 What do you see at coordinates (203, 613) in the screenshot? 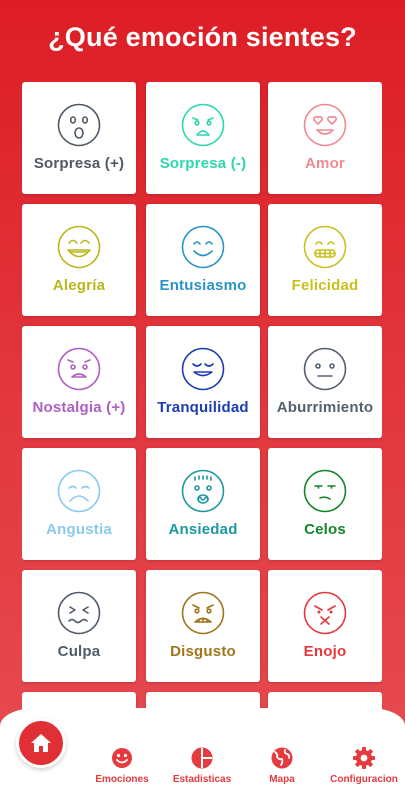
I see `disgusted-face-icon` at bounding box center [203, 613].